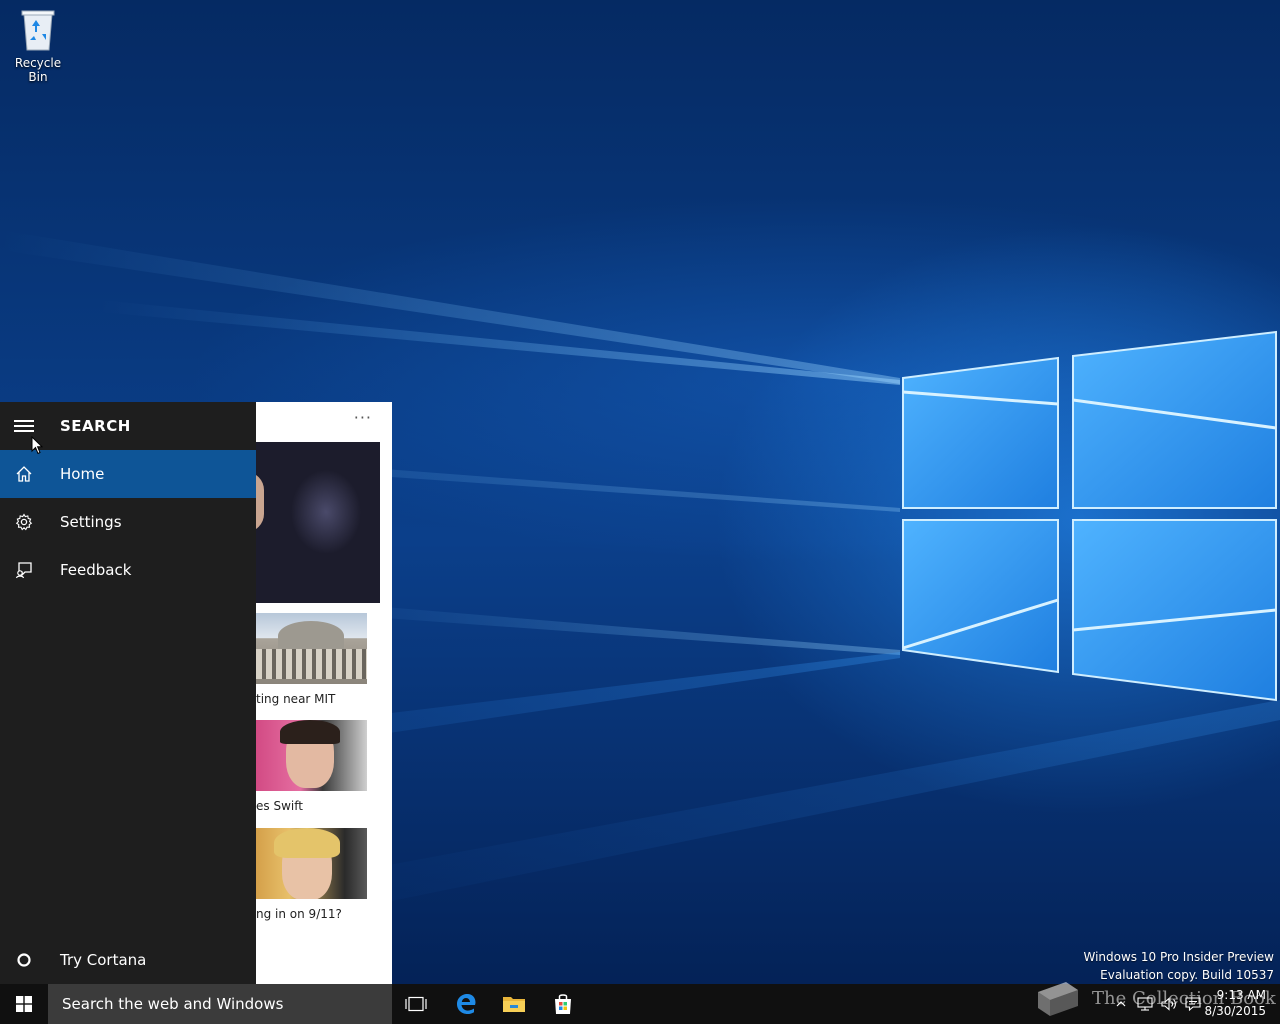  I want to click on news-caption: ting near MIT, so click(295, 699).